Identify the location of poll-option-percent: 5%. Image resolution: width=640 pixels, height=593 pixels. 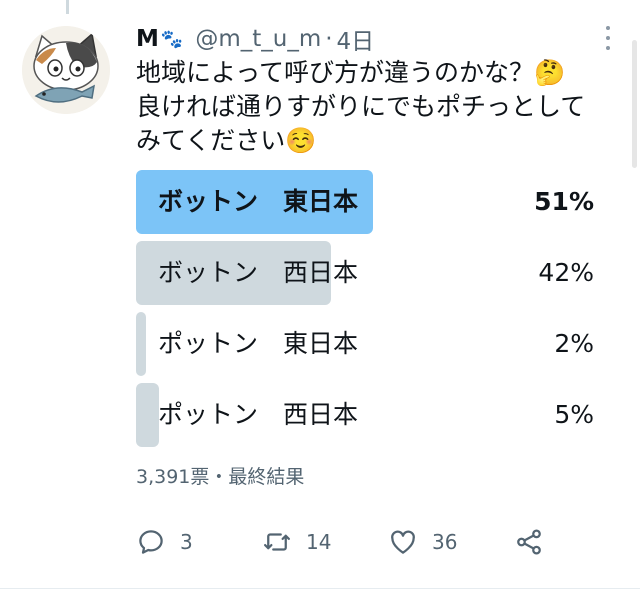
(574, 414).